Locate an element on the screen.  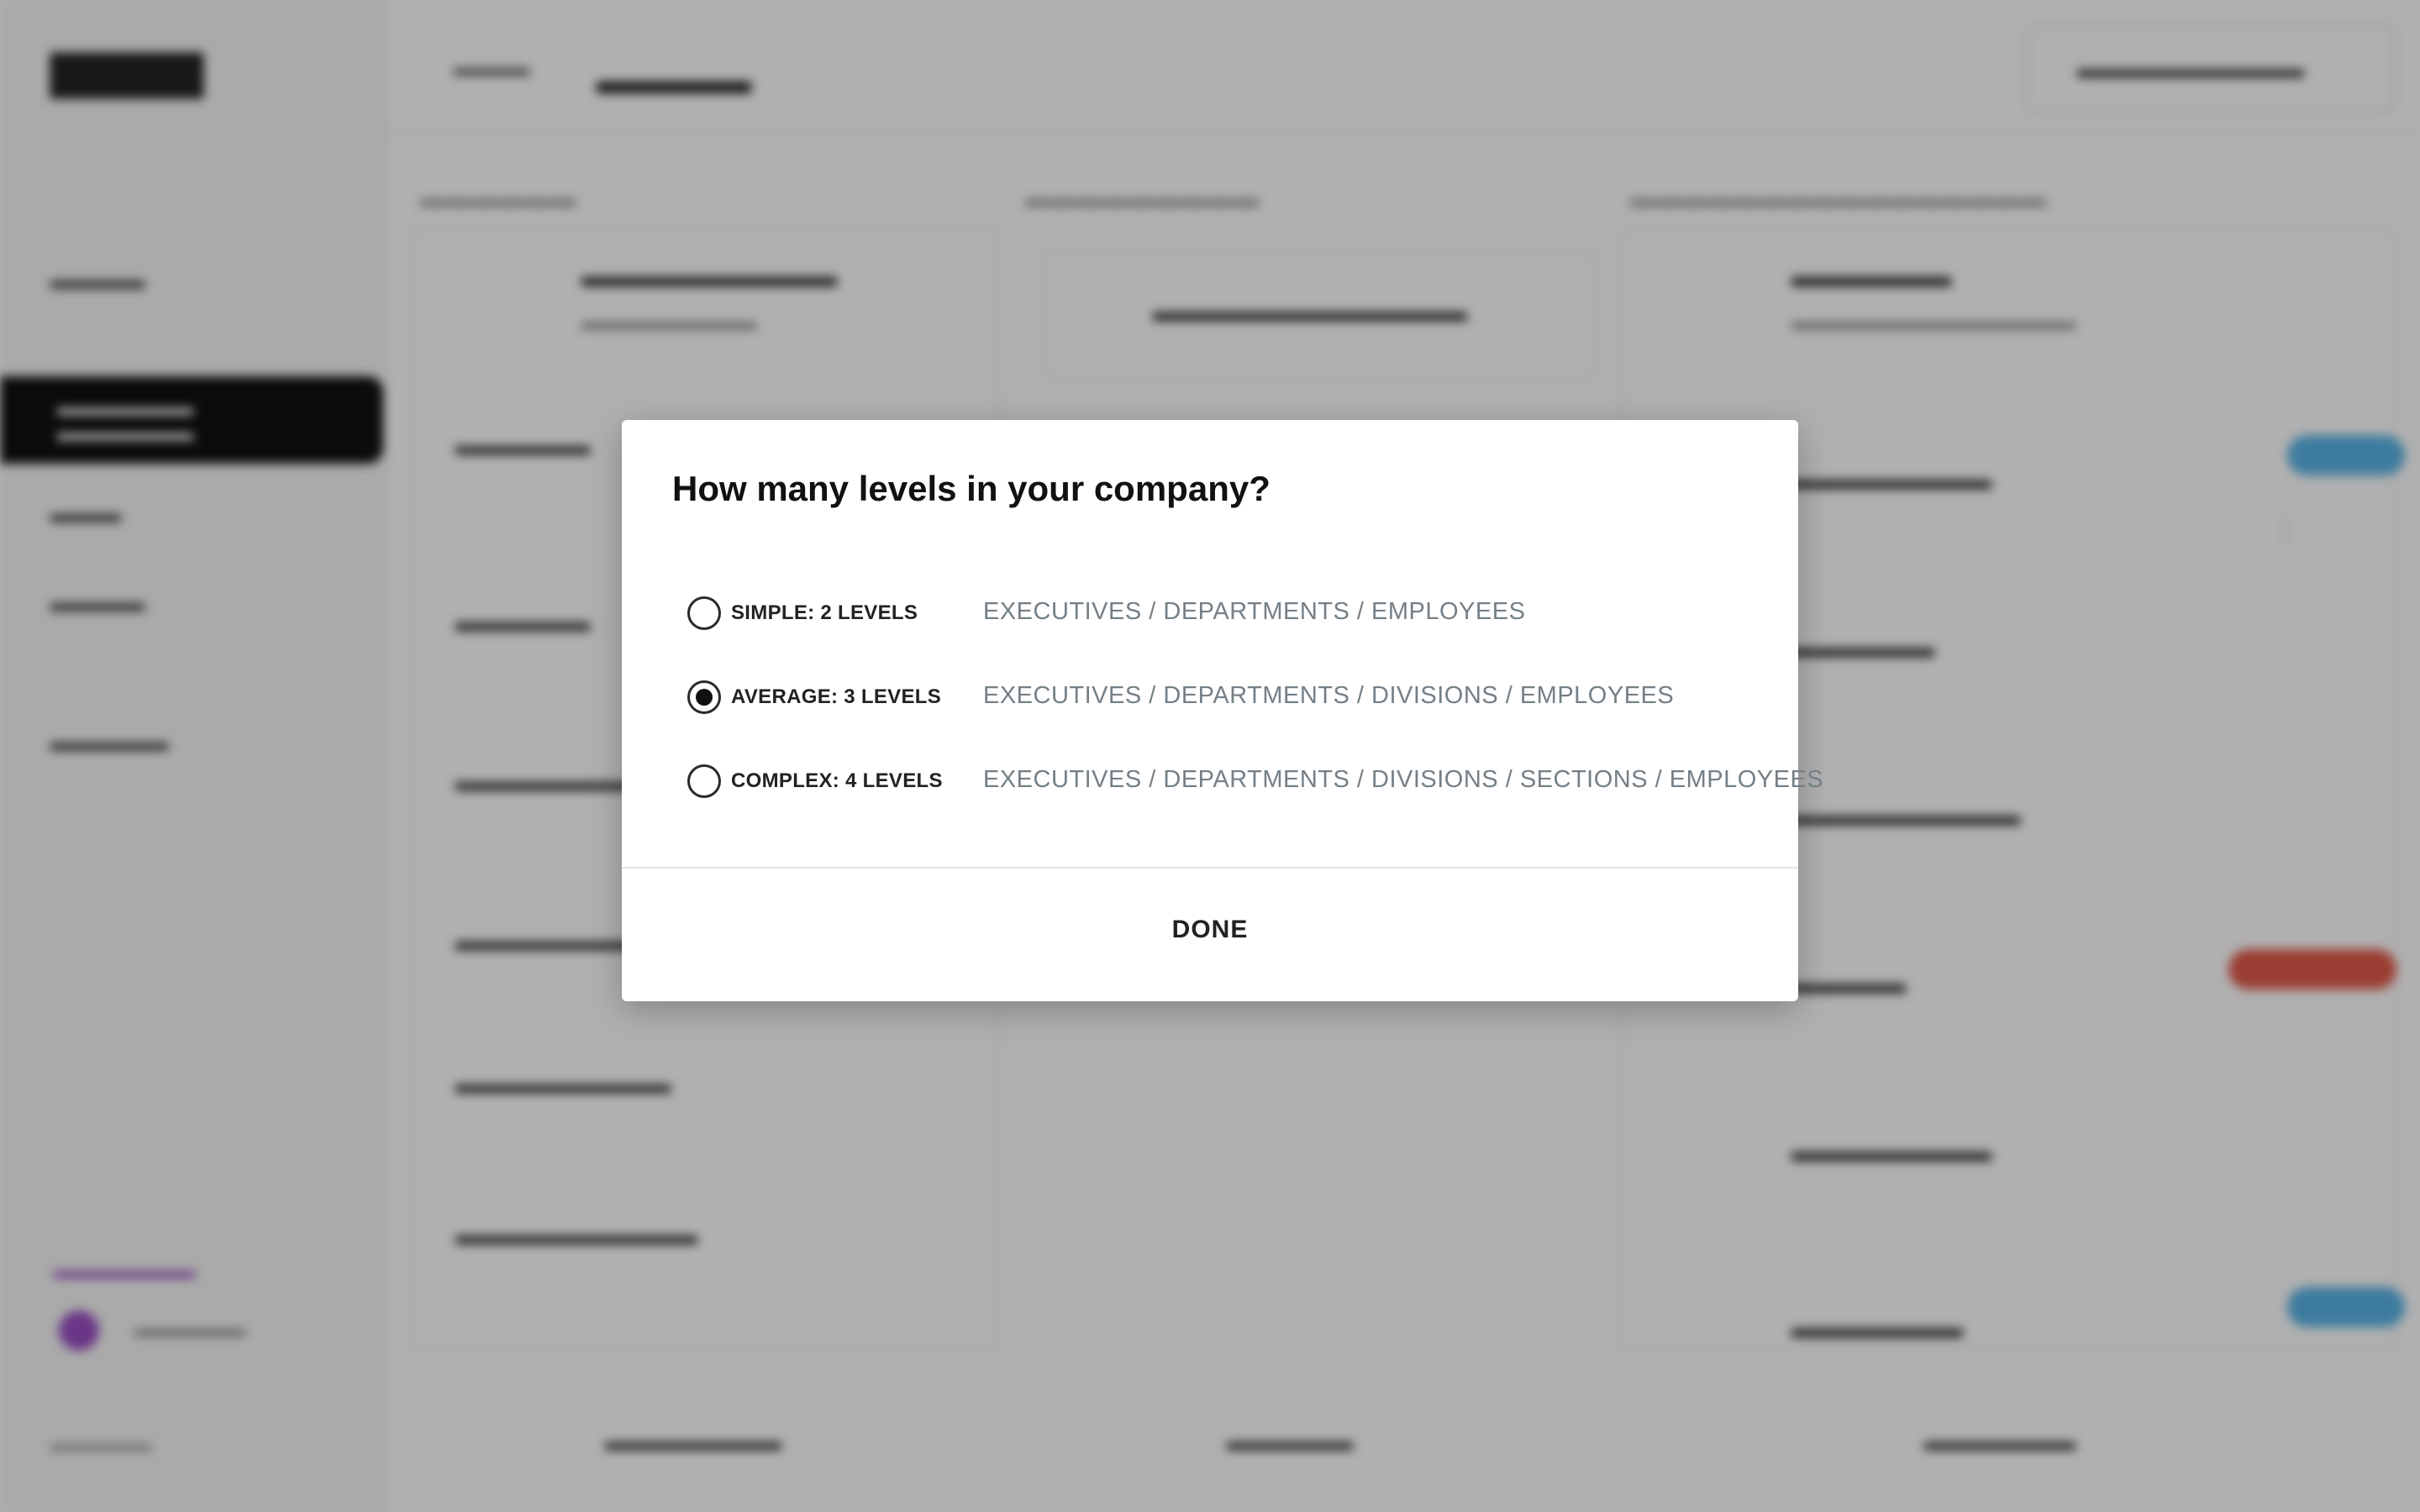
done-label: DONE is located at coordinates (1210, 929).